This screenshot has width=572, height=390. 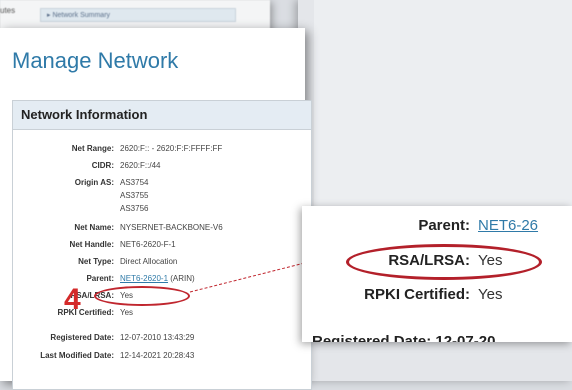 I want to click on field-value: AS3754, so click(x=134, y=182).